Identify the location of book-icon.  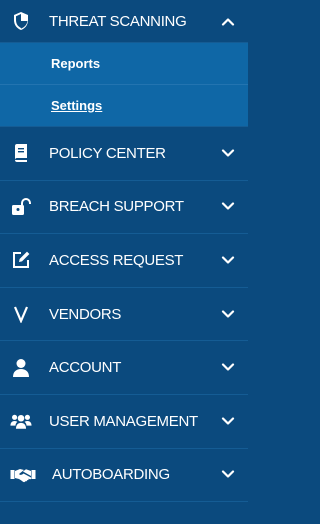
(21, 153).